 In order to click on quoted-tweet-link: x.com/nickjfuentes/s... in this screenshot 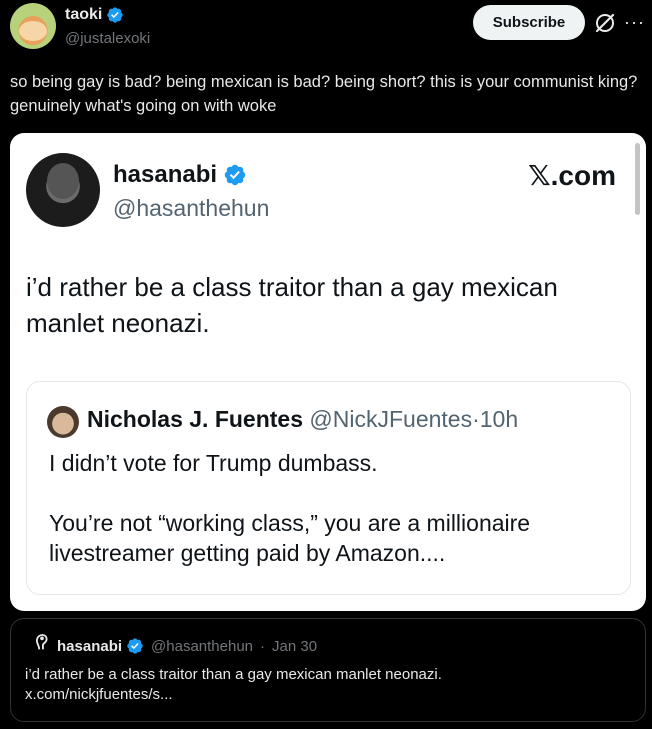, I will do `click(325, 695)`.